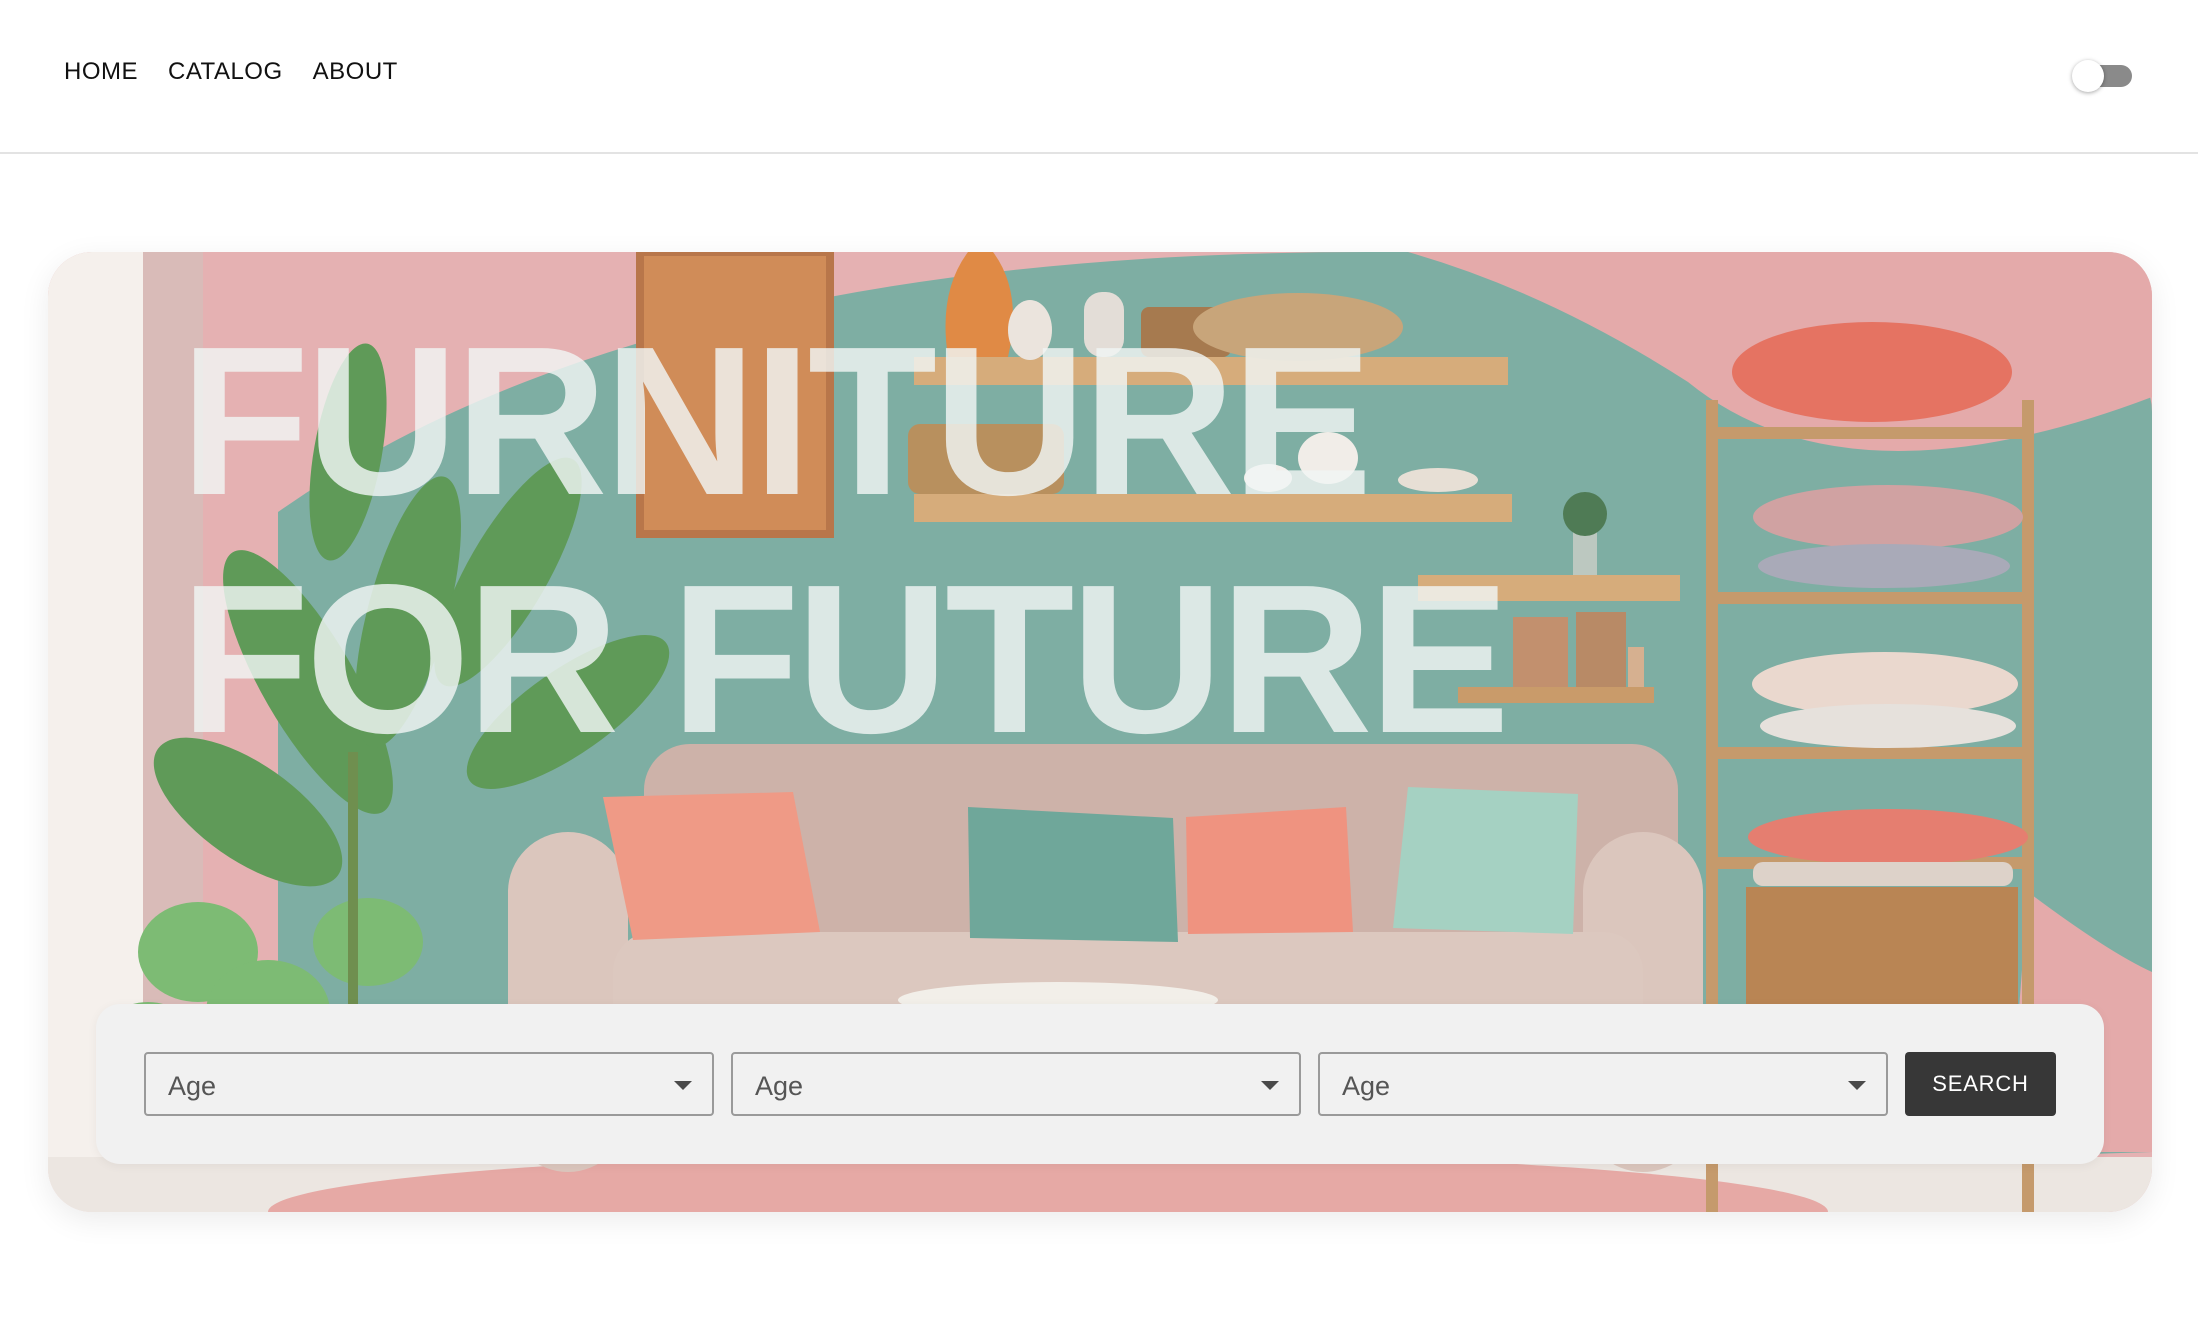 The width and height of the screenshot is (2198, 1326). Describe the element at coordinates (1366, 1086) in the screenshot. I see `filter-select-3-value: Age` at that location.